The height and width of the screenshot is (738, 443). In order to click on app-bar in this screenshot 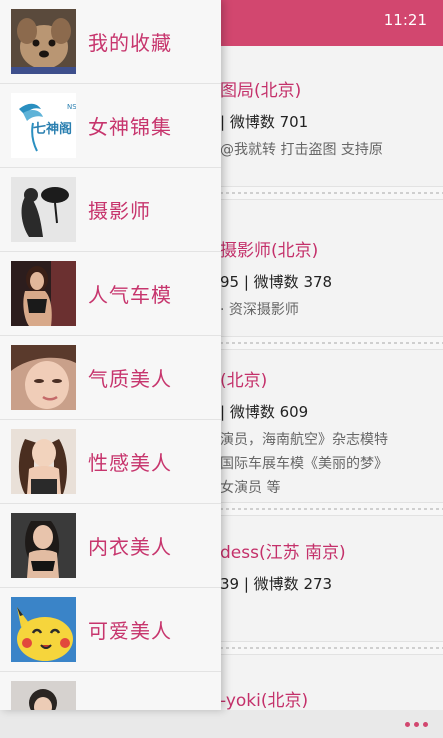, I will do `click(221, 724)`.